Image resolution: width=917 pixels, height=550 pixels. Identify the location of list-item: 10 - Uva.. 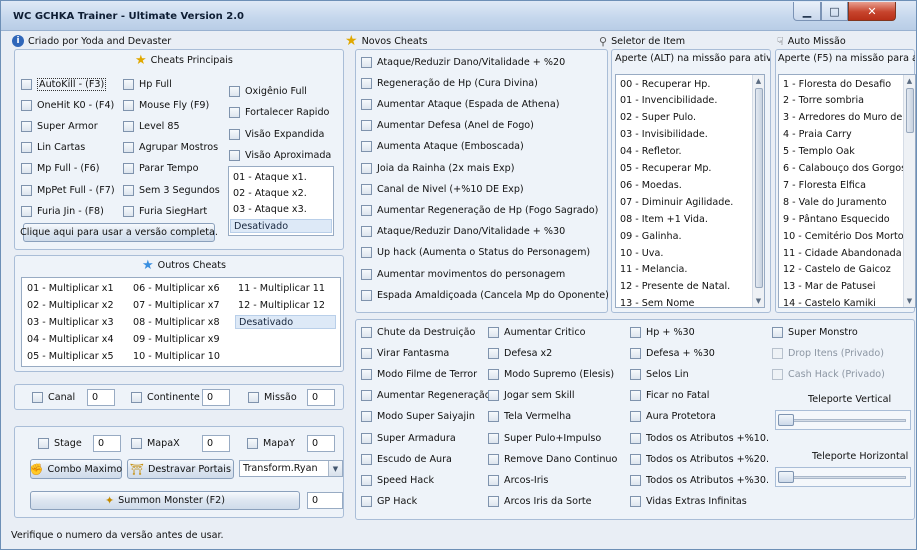
(641, 253).